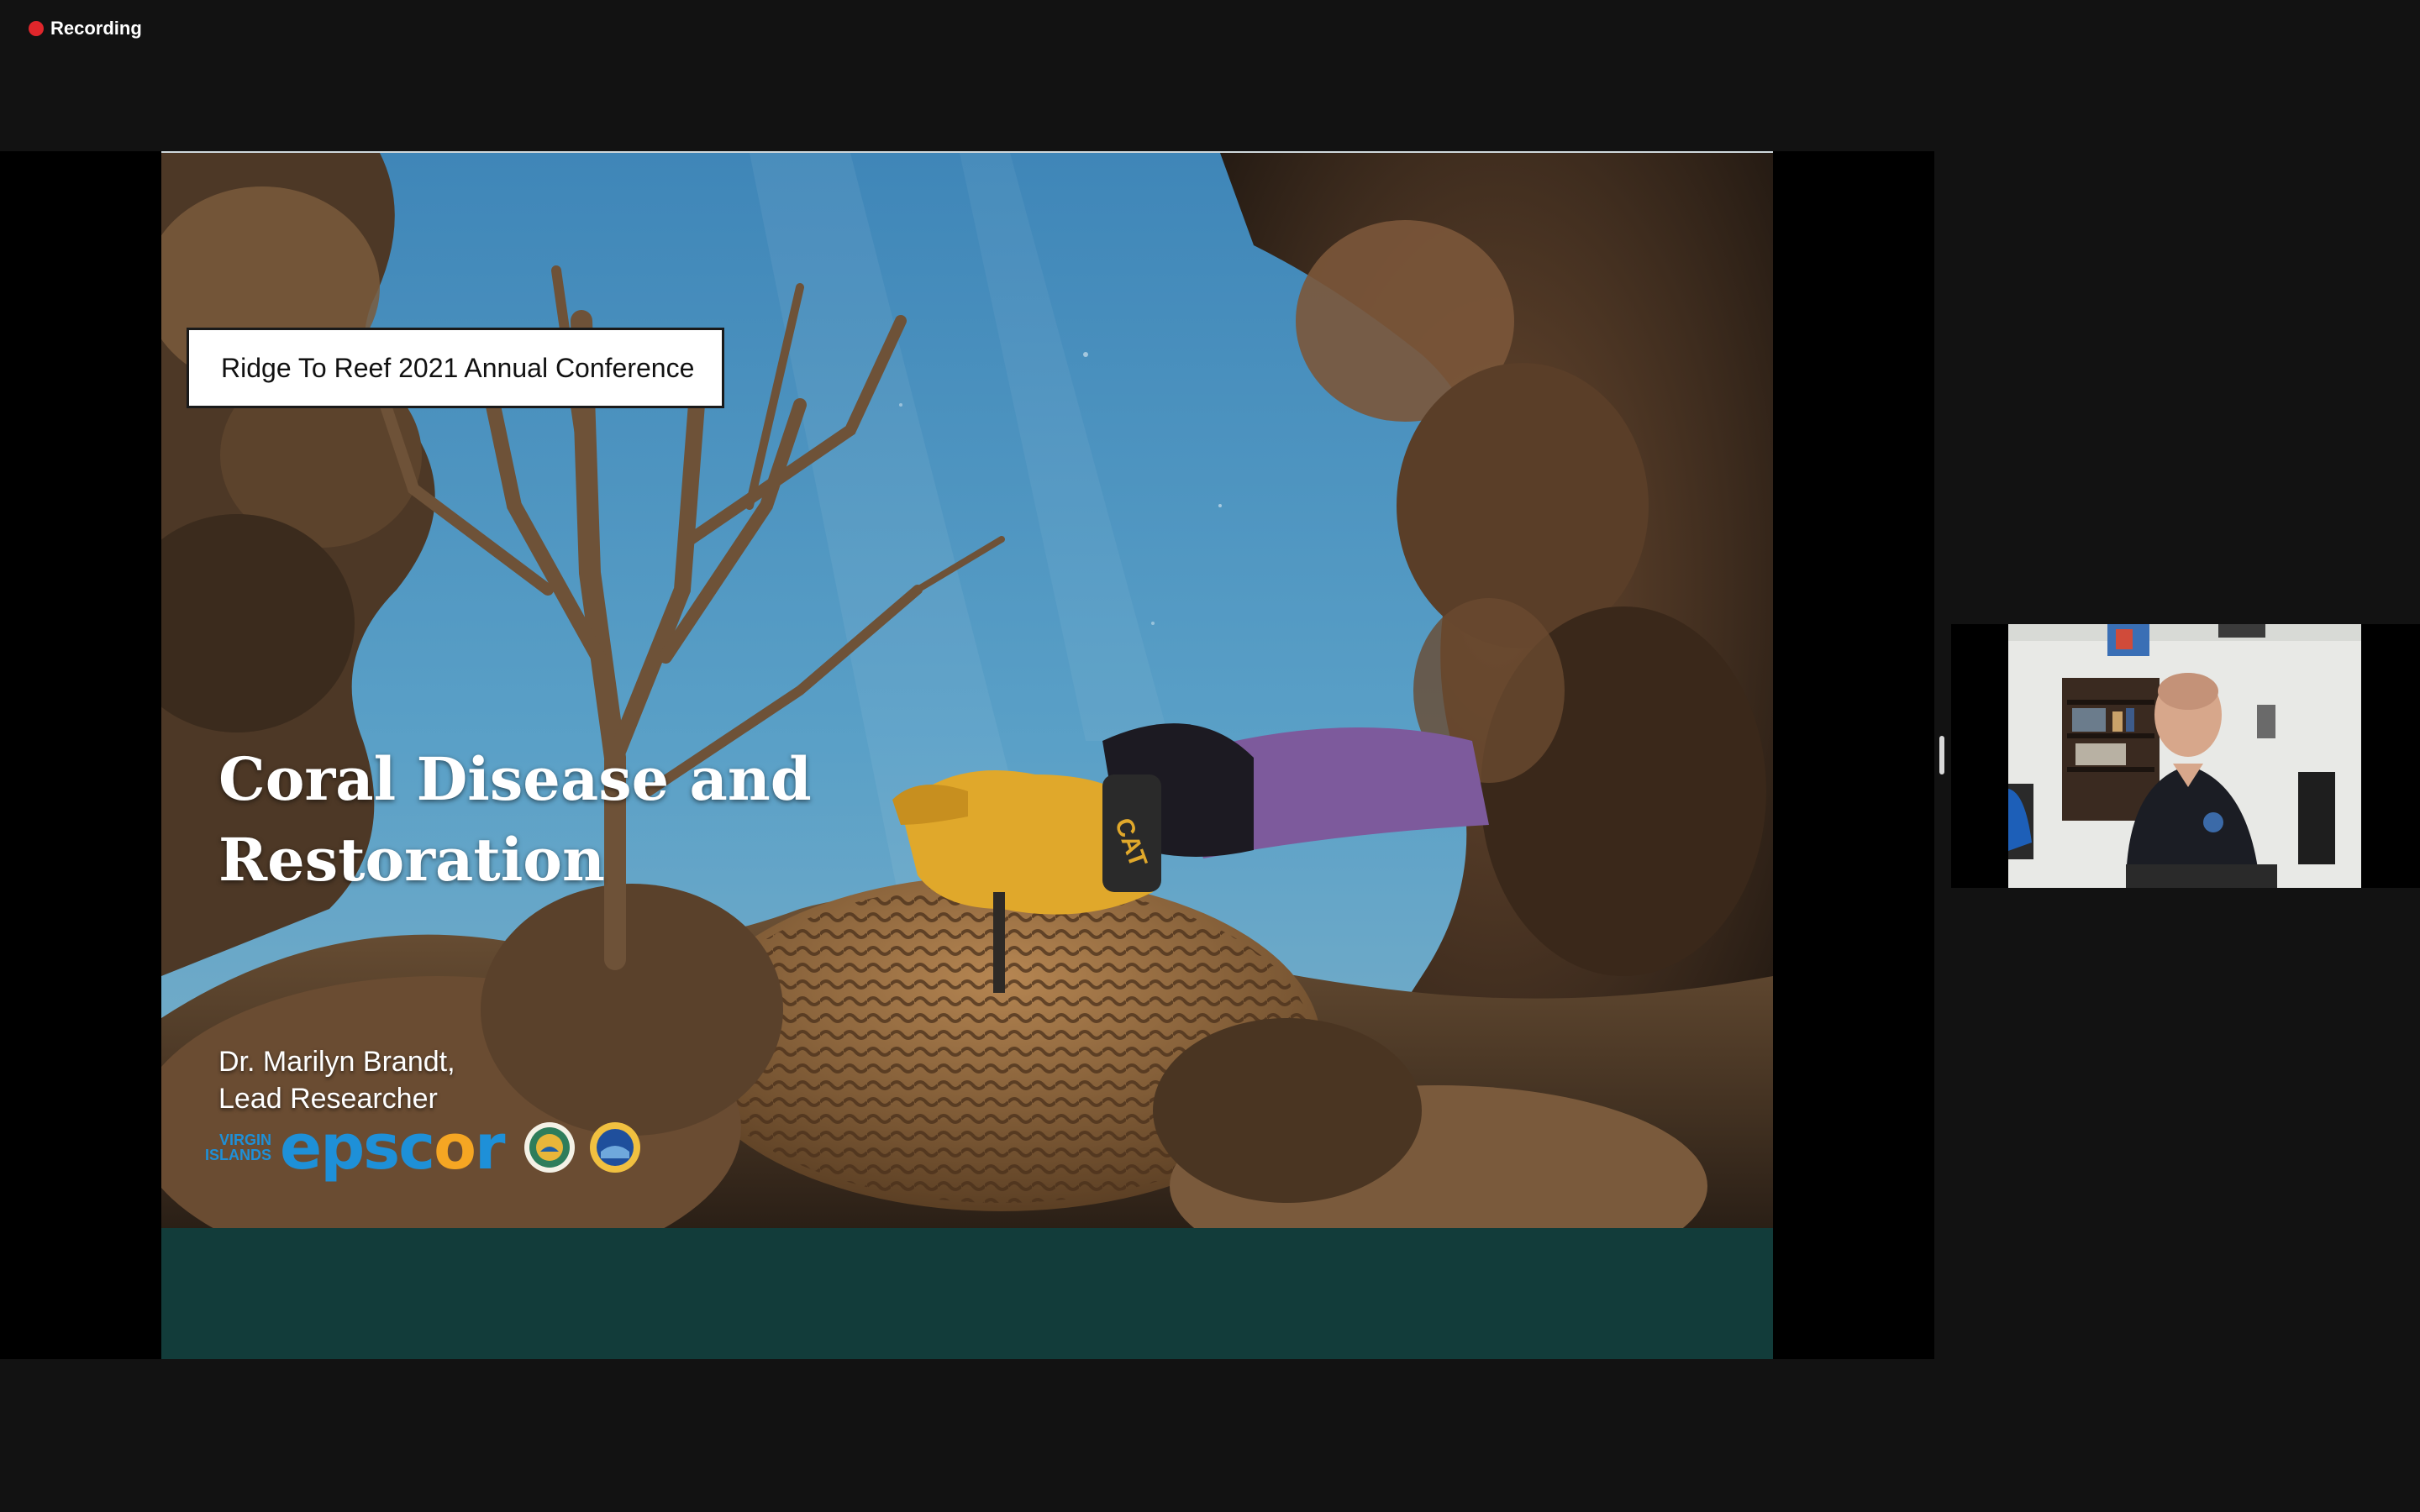  What do you see at coordinates (357, 1147) in the screenshot?
I see `epscor-pre: epsc` at bounding box center [357, 1147].